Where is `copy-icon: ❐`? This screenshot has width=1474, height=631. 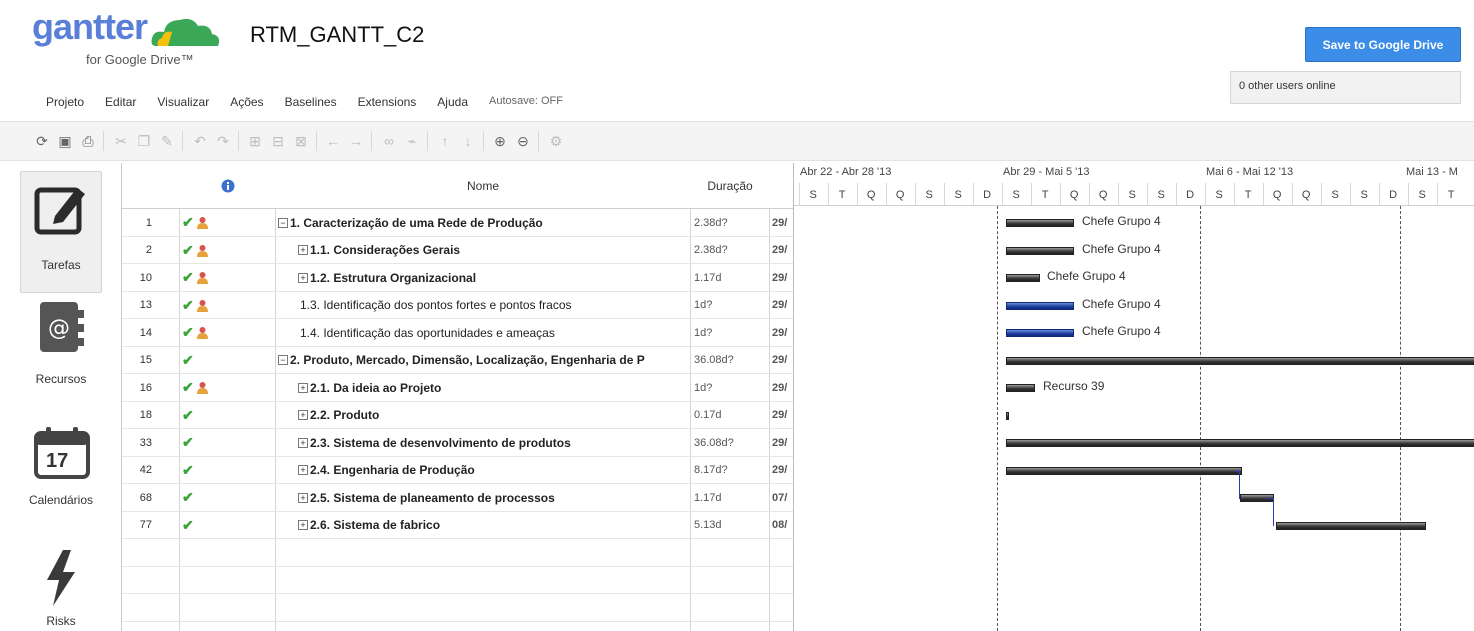
copy-icon: ❐ is located at coordinates (144, 141).